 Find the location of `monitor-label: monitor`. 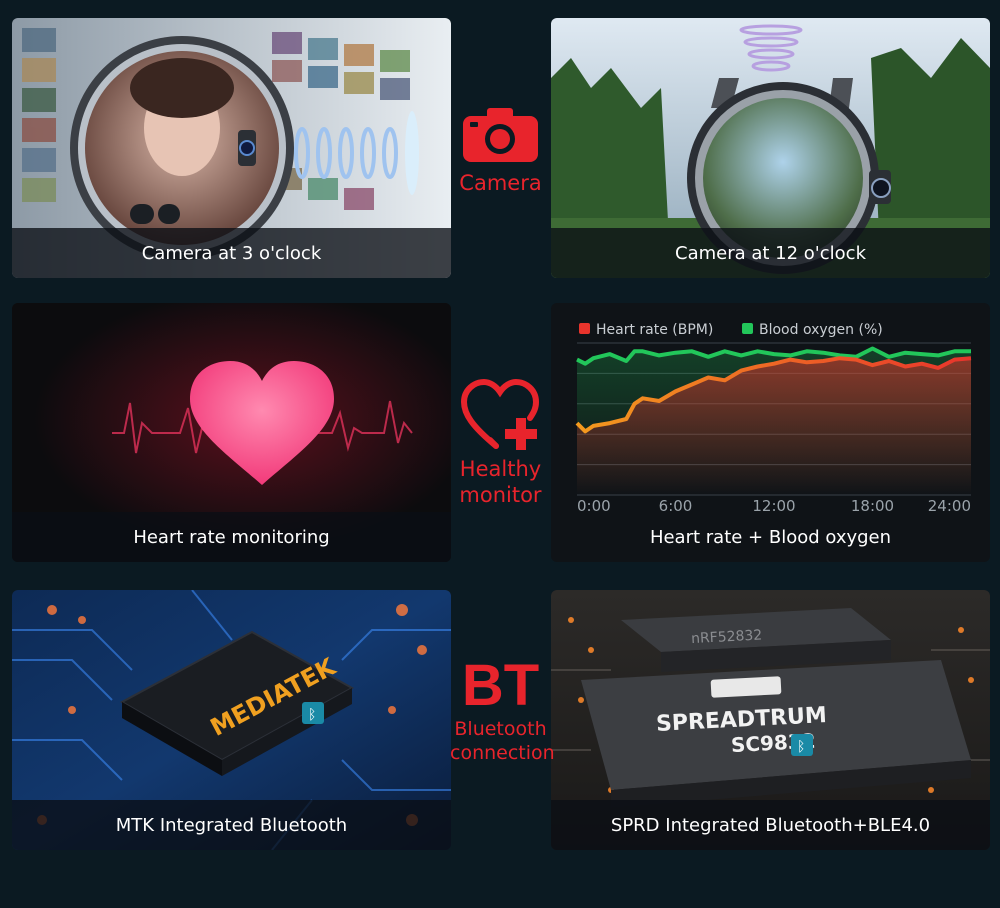

monitor-label: monitor is located at coordinates (500, 495).